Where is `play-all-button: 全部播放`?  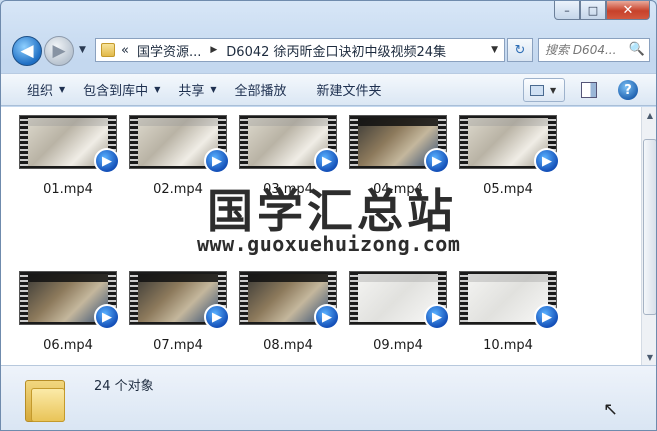 play-all-button: 全部播放 is located at coordinates (261, 89).